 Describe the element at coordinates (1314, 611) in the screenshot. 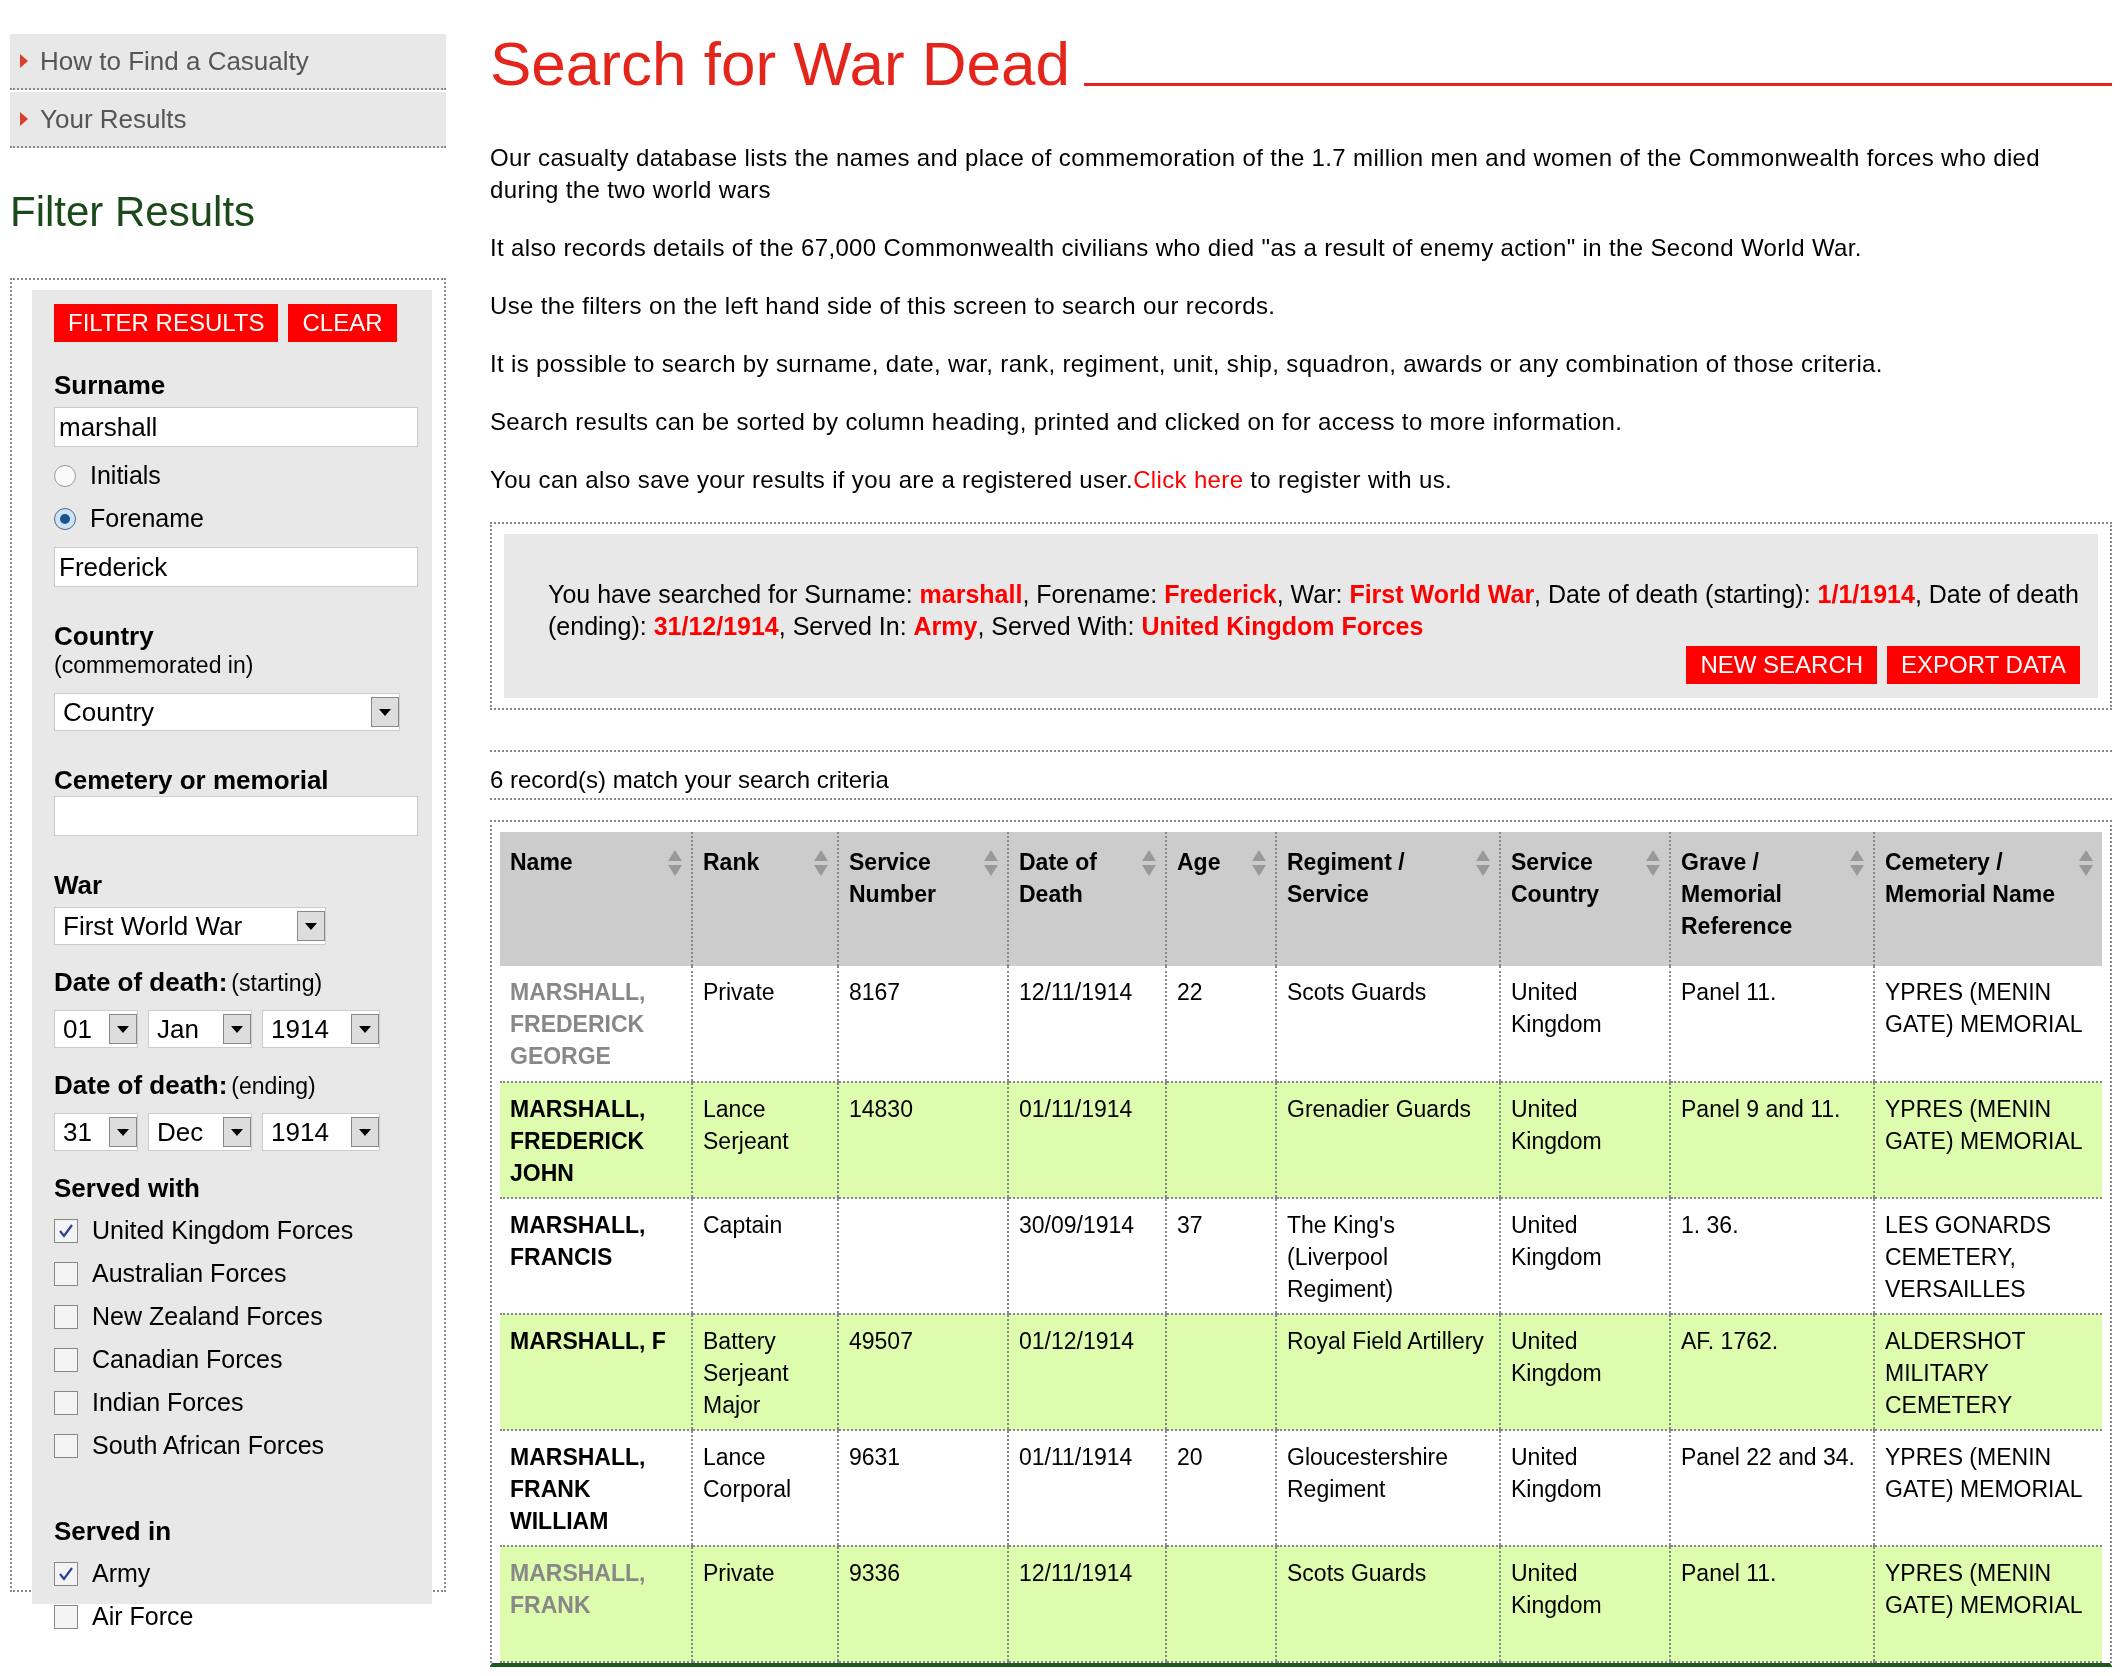

I see `search-summary-text: You have searched for Surname: marshall, Forename: Frederick, War: First World War, Date of death (starting): 1/1/1914, Date of death (ending): 31/12/1914, Served In: Army, Served With: United Kingdom Forces` at that location.